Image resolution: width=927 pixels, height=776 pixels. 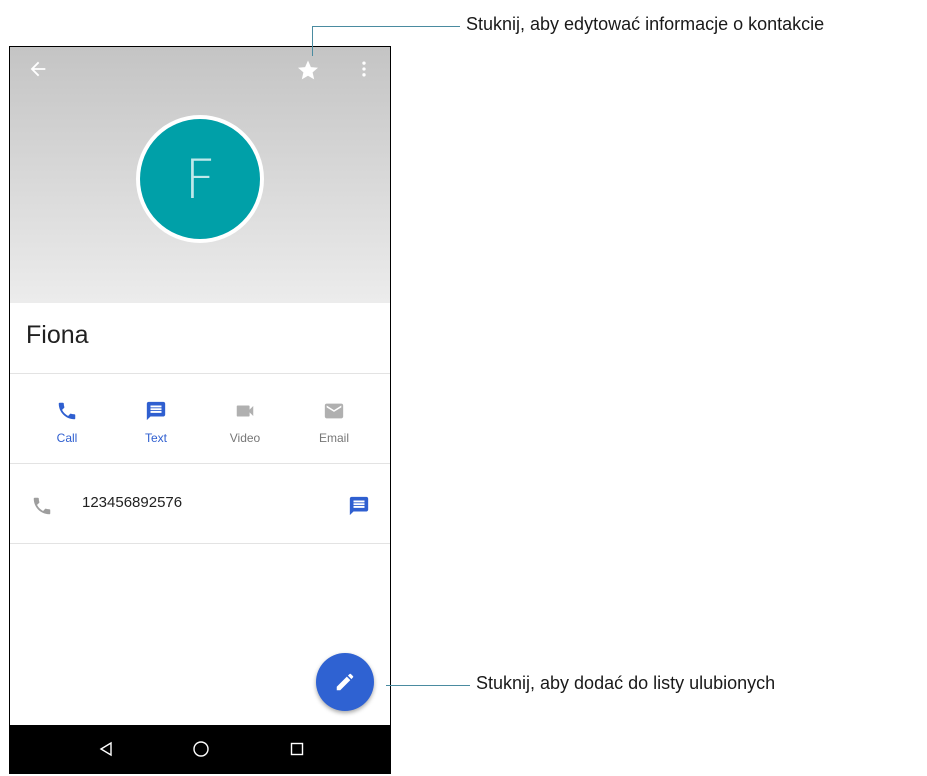 I want to click on system-nav-bar, so click(x=200, y=749).